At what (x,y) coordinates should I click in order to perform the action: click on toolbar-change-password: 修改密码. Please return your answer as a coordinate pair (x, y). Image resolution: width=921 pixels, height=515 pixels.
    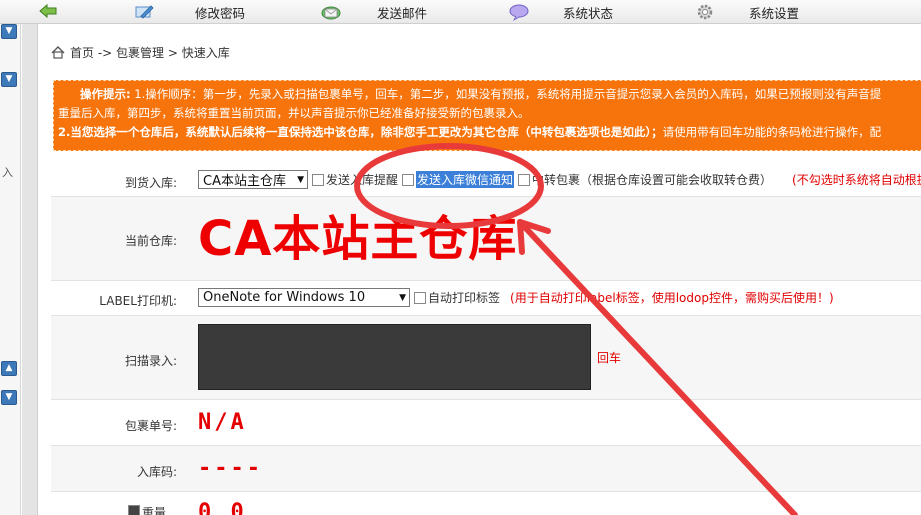
    Looking at the image, I should click on (189, 12).